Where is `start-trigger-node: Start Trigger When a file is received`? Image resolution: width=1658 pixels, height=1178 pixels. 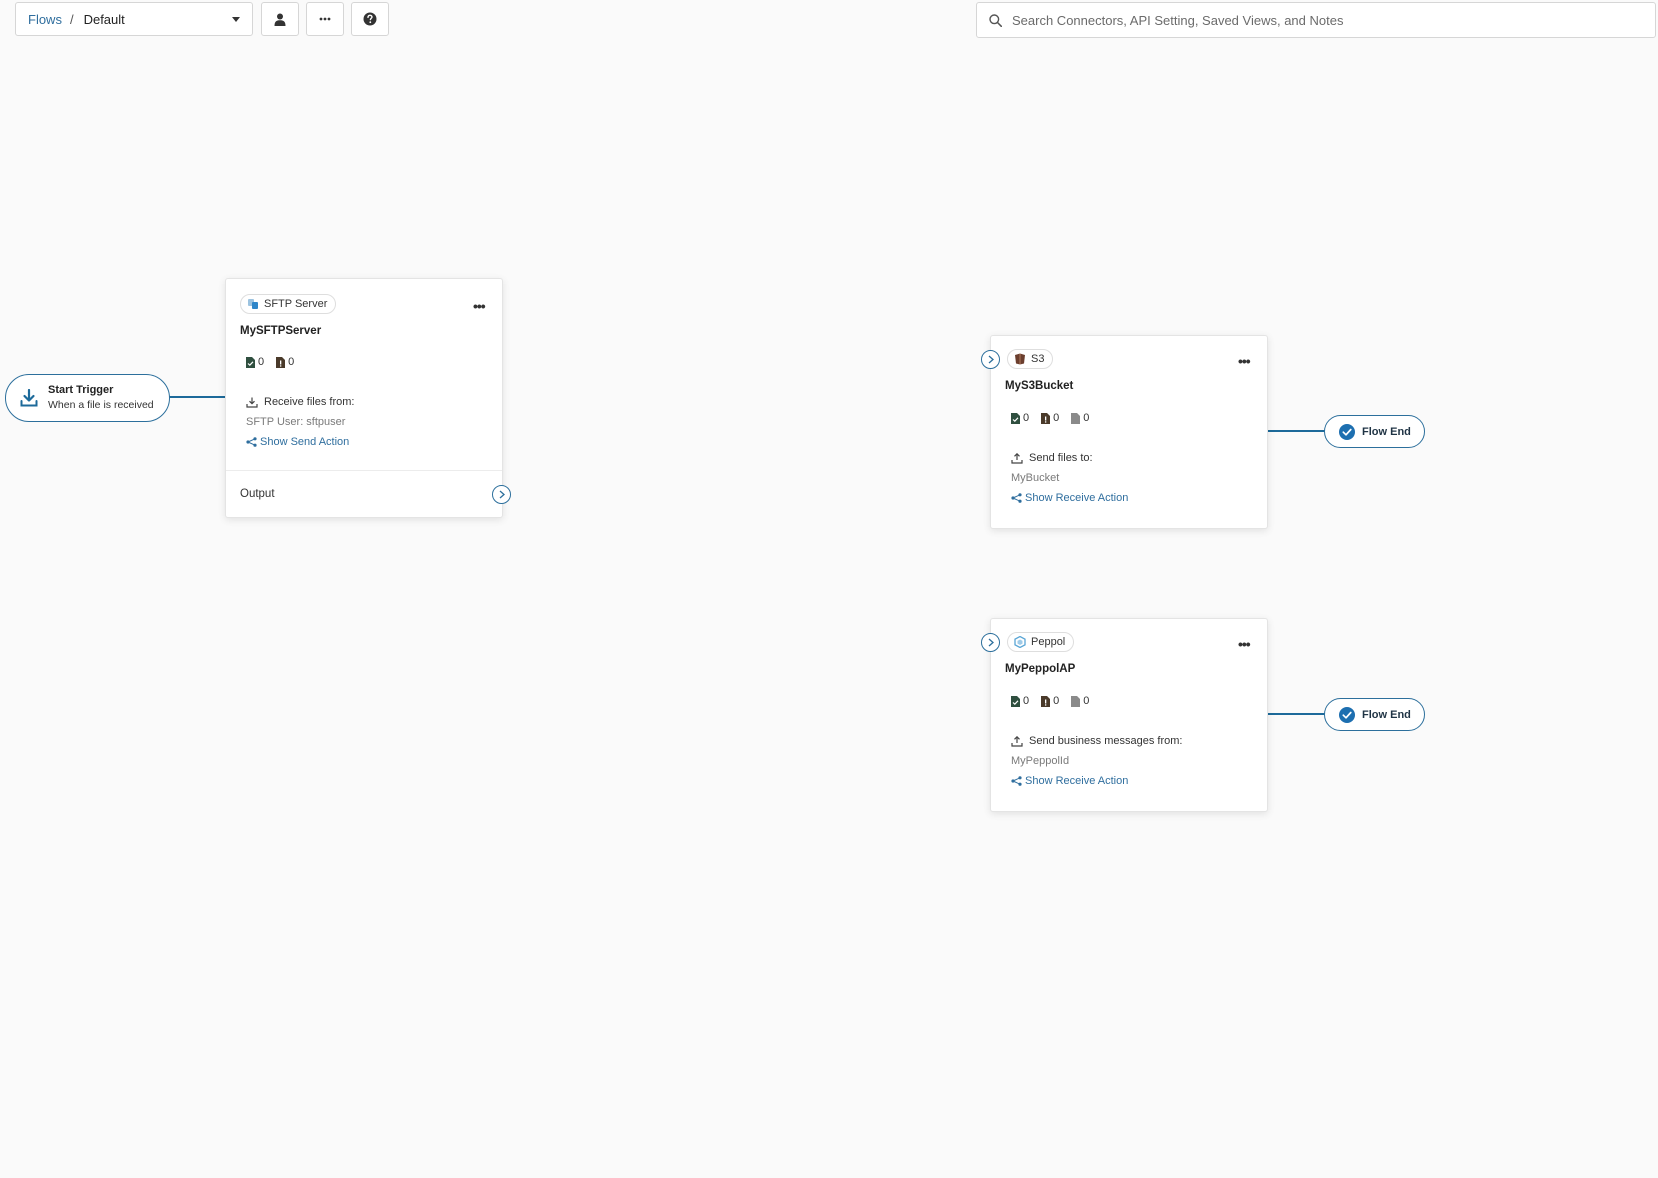
start-trigger-node: Start Trigger When a file is received is located at coordinates (87, 398).